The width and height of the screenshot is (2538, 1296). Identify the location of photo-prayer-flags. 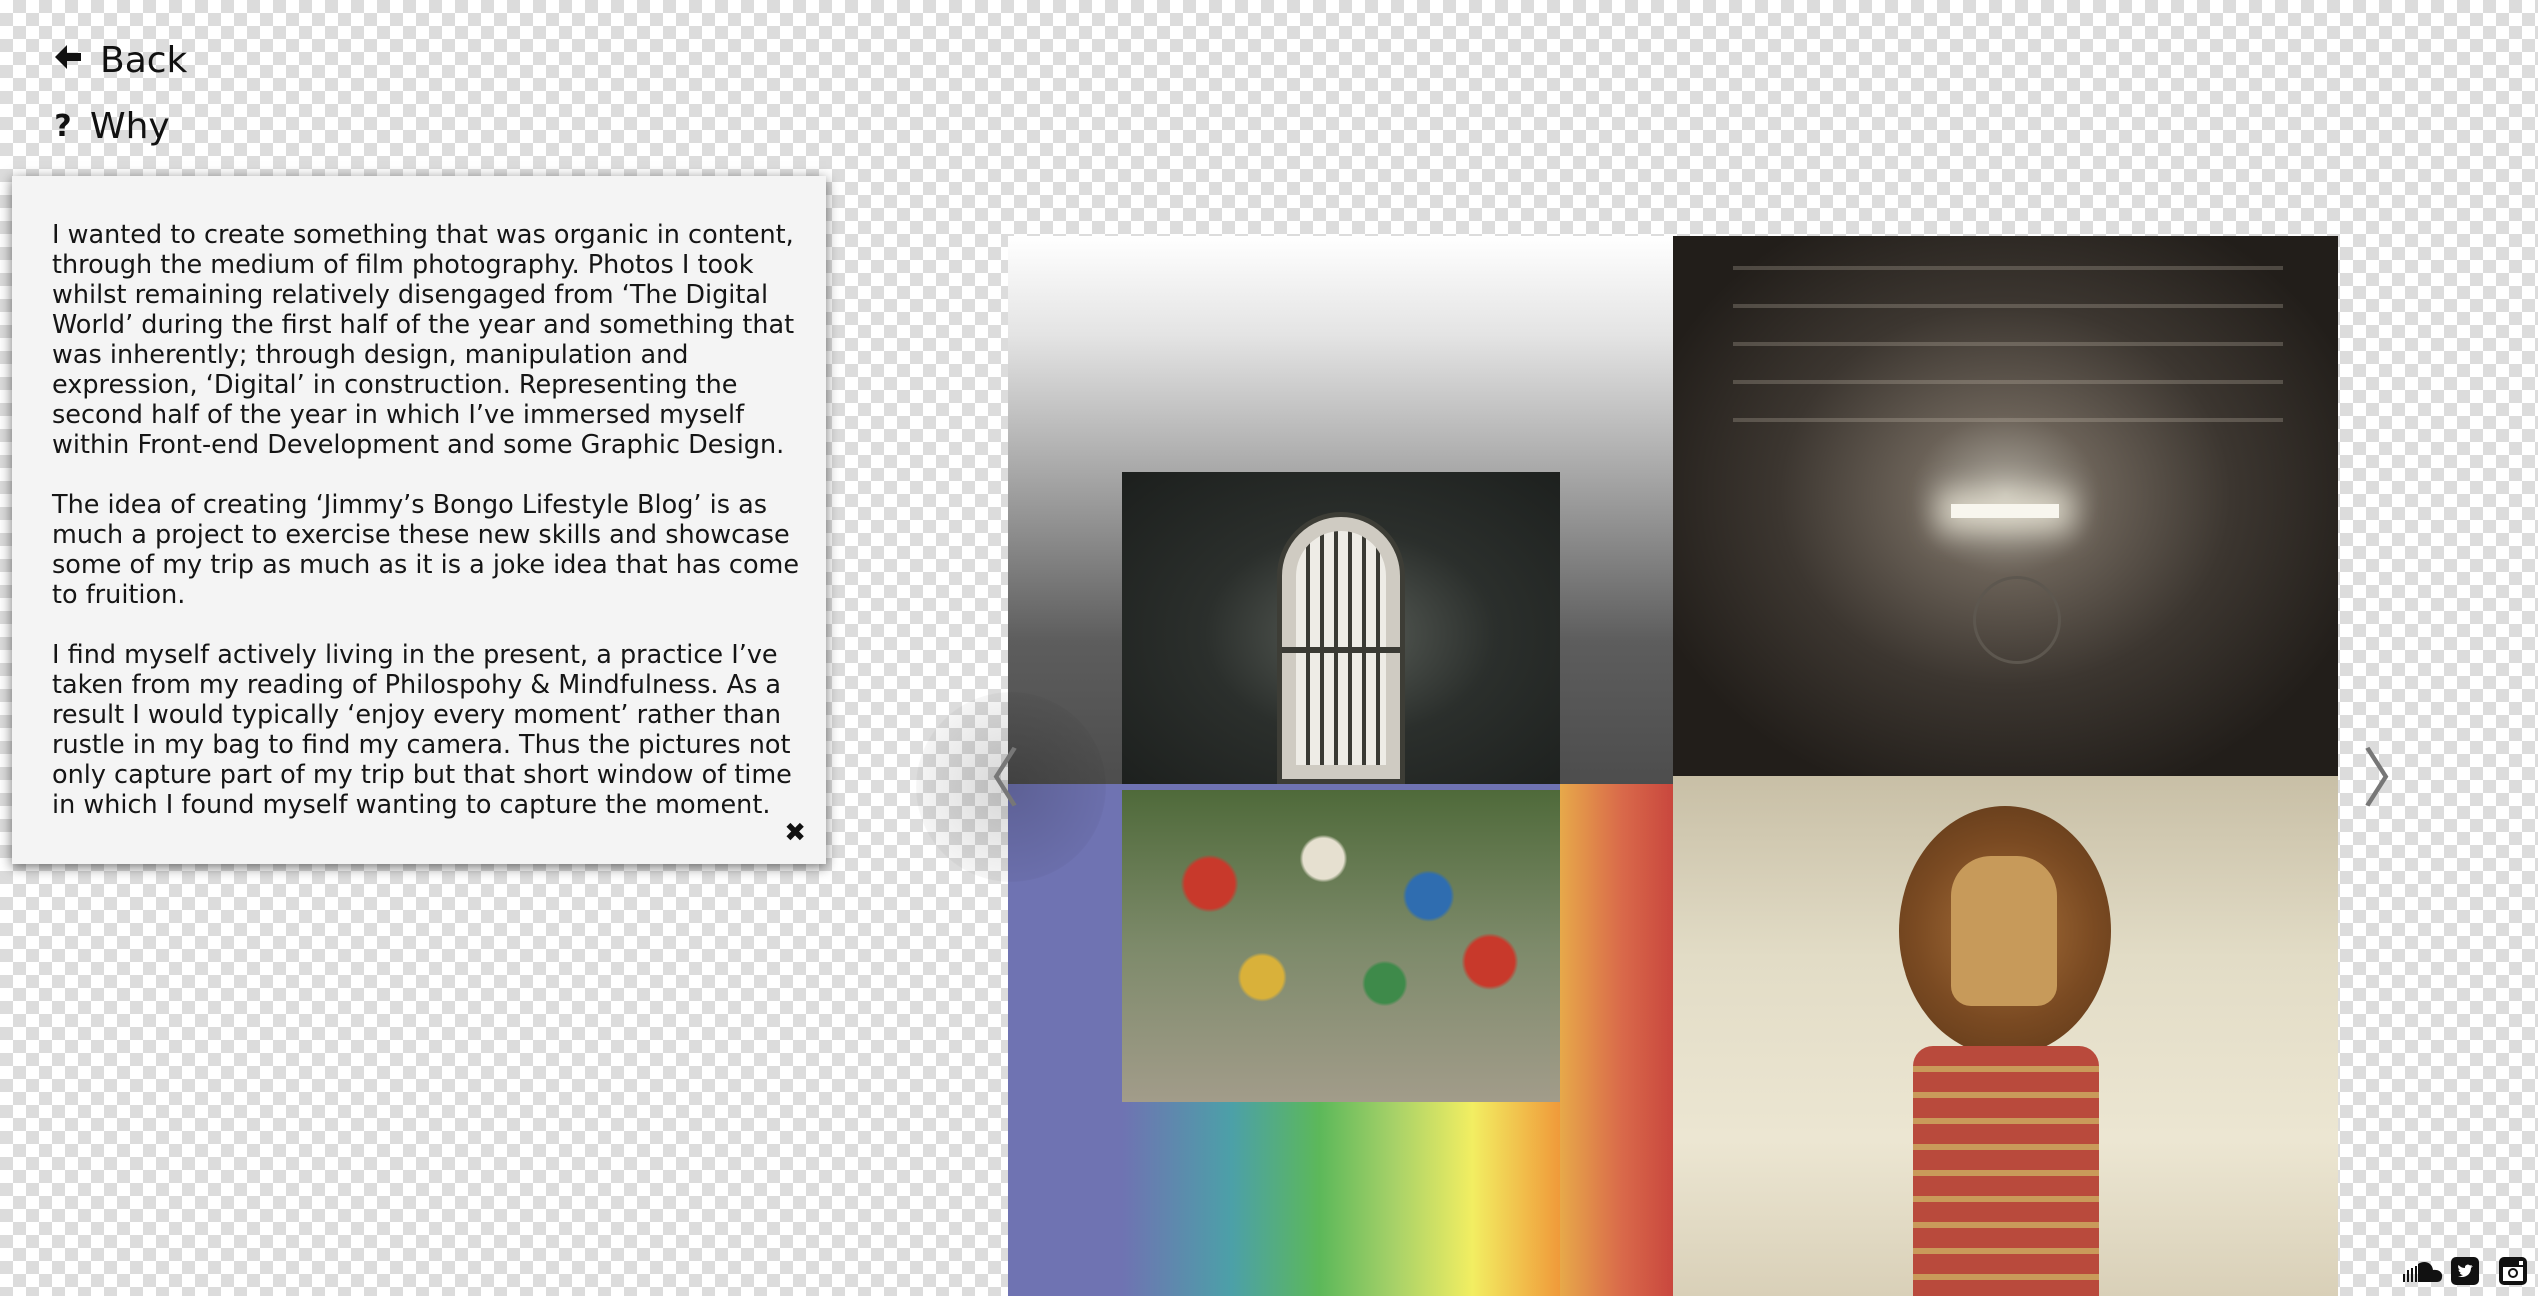
(1341, 946).